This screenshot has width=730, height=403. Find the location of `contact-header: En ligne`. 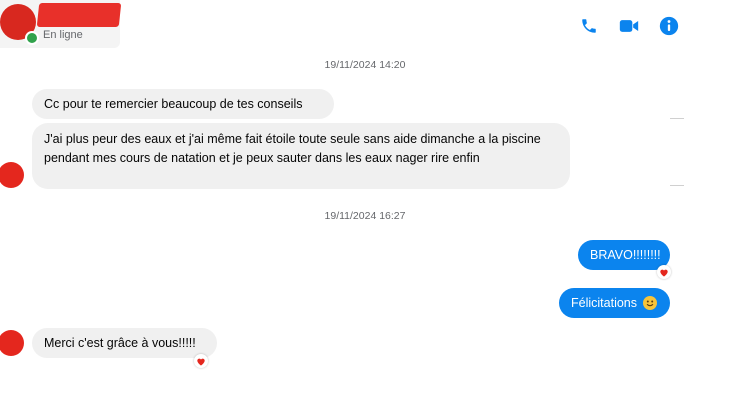

contact-header: En ligne is located at coordinates (61, 24).